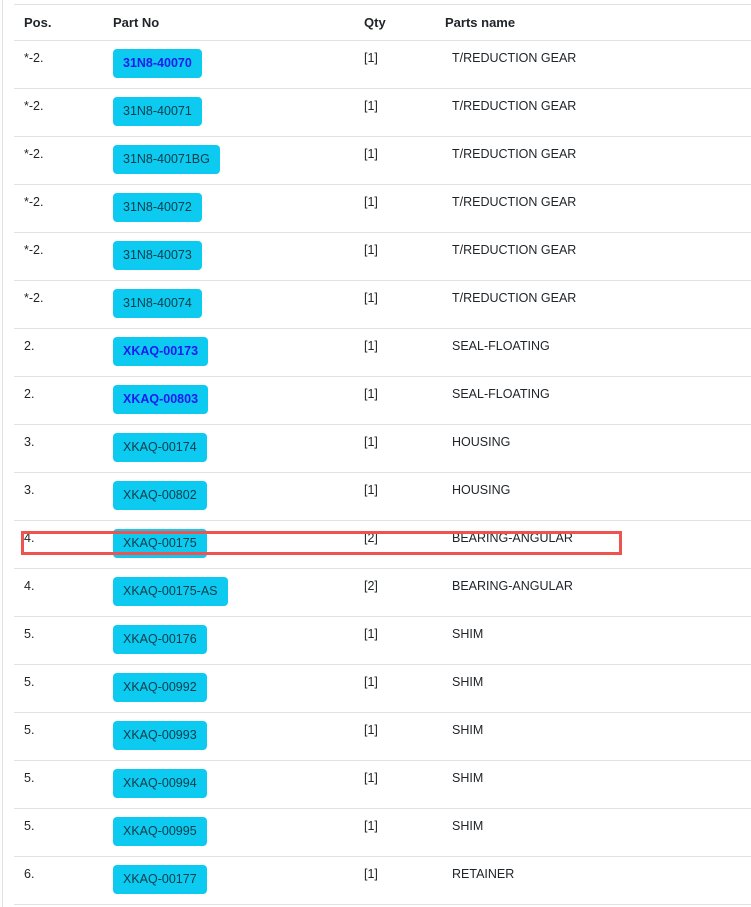 The image size is (751, 907). Describe the element at coordinates (382, 497) in the screenshot. I see `table-row: 3. XKAQ-00802 [1] HOUSING` at that location.